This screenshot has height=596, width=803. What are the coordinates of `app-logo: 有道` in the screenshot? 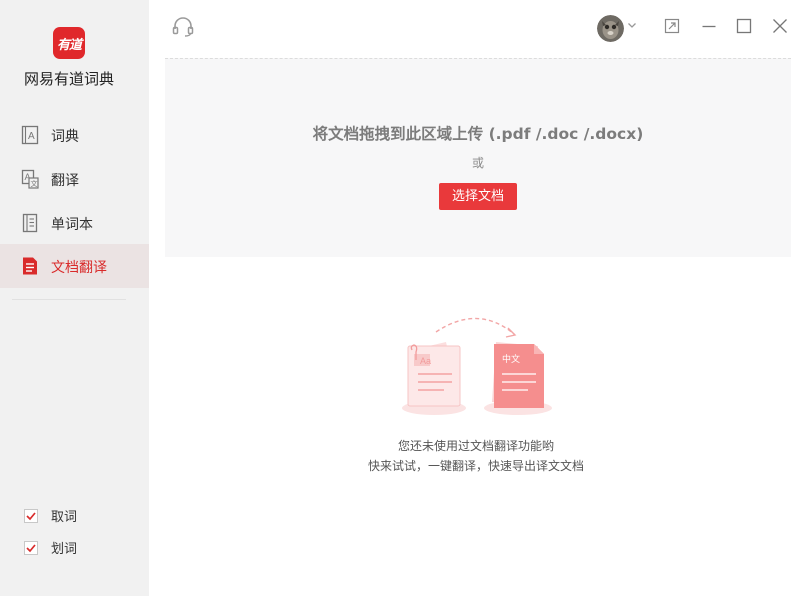 It's located at (69, 43).